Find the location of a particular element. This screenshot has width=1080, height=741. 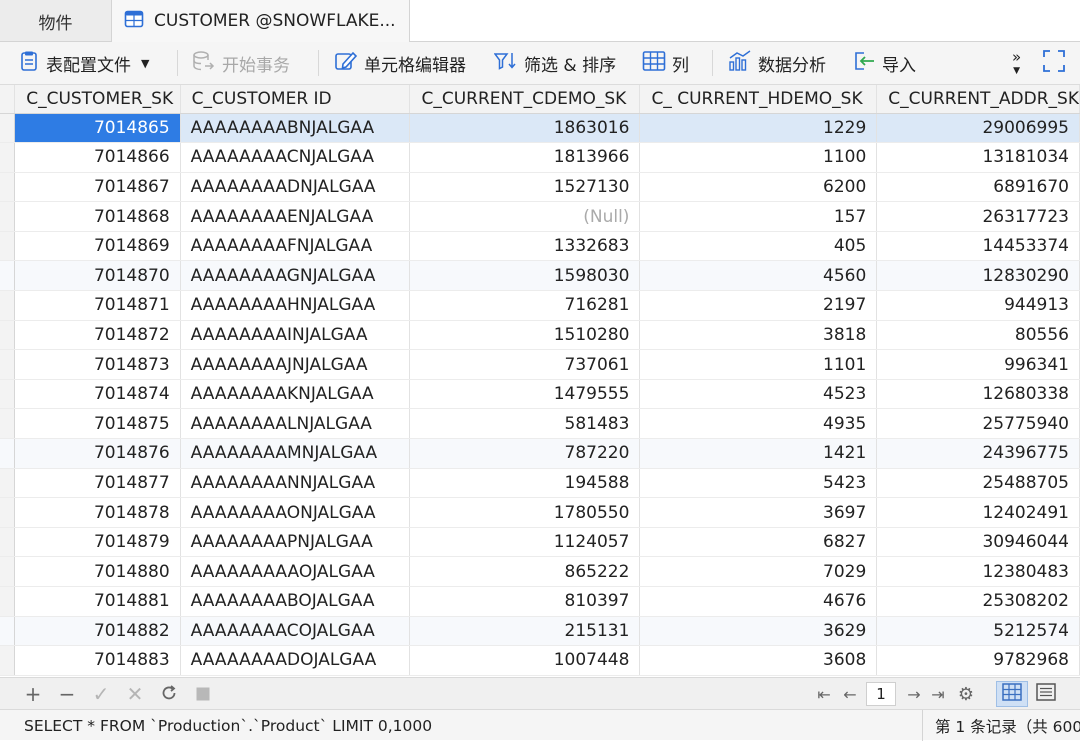

table-cell: AAAAAAAAKNJALGAA is located at coordinates (295, 394).